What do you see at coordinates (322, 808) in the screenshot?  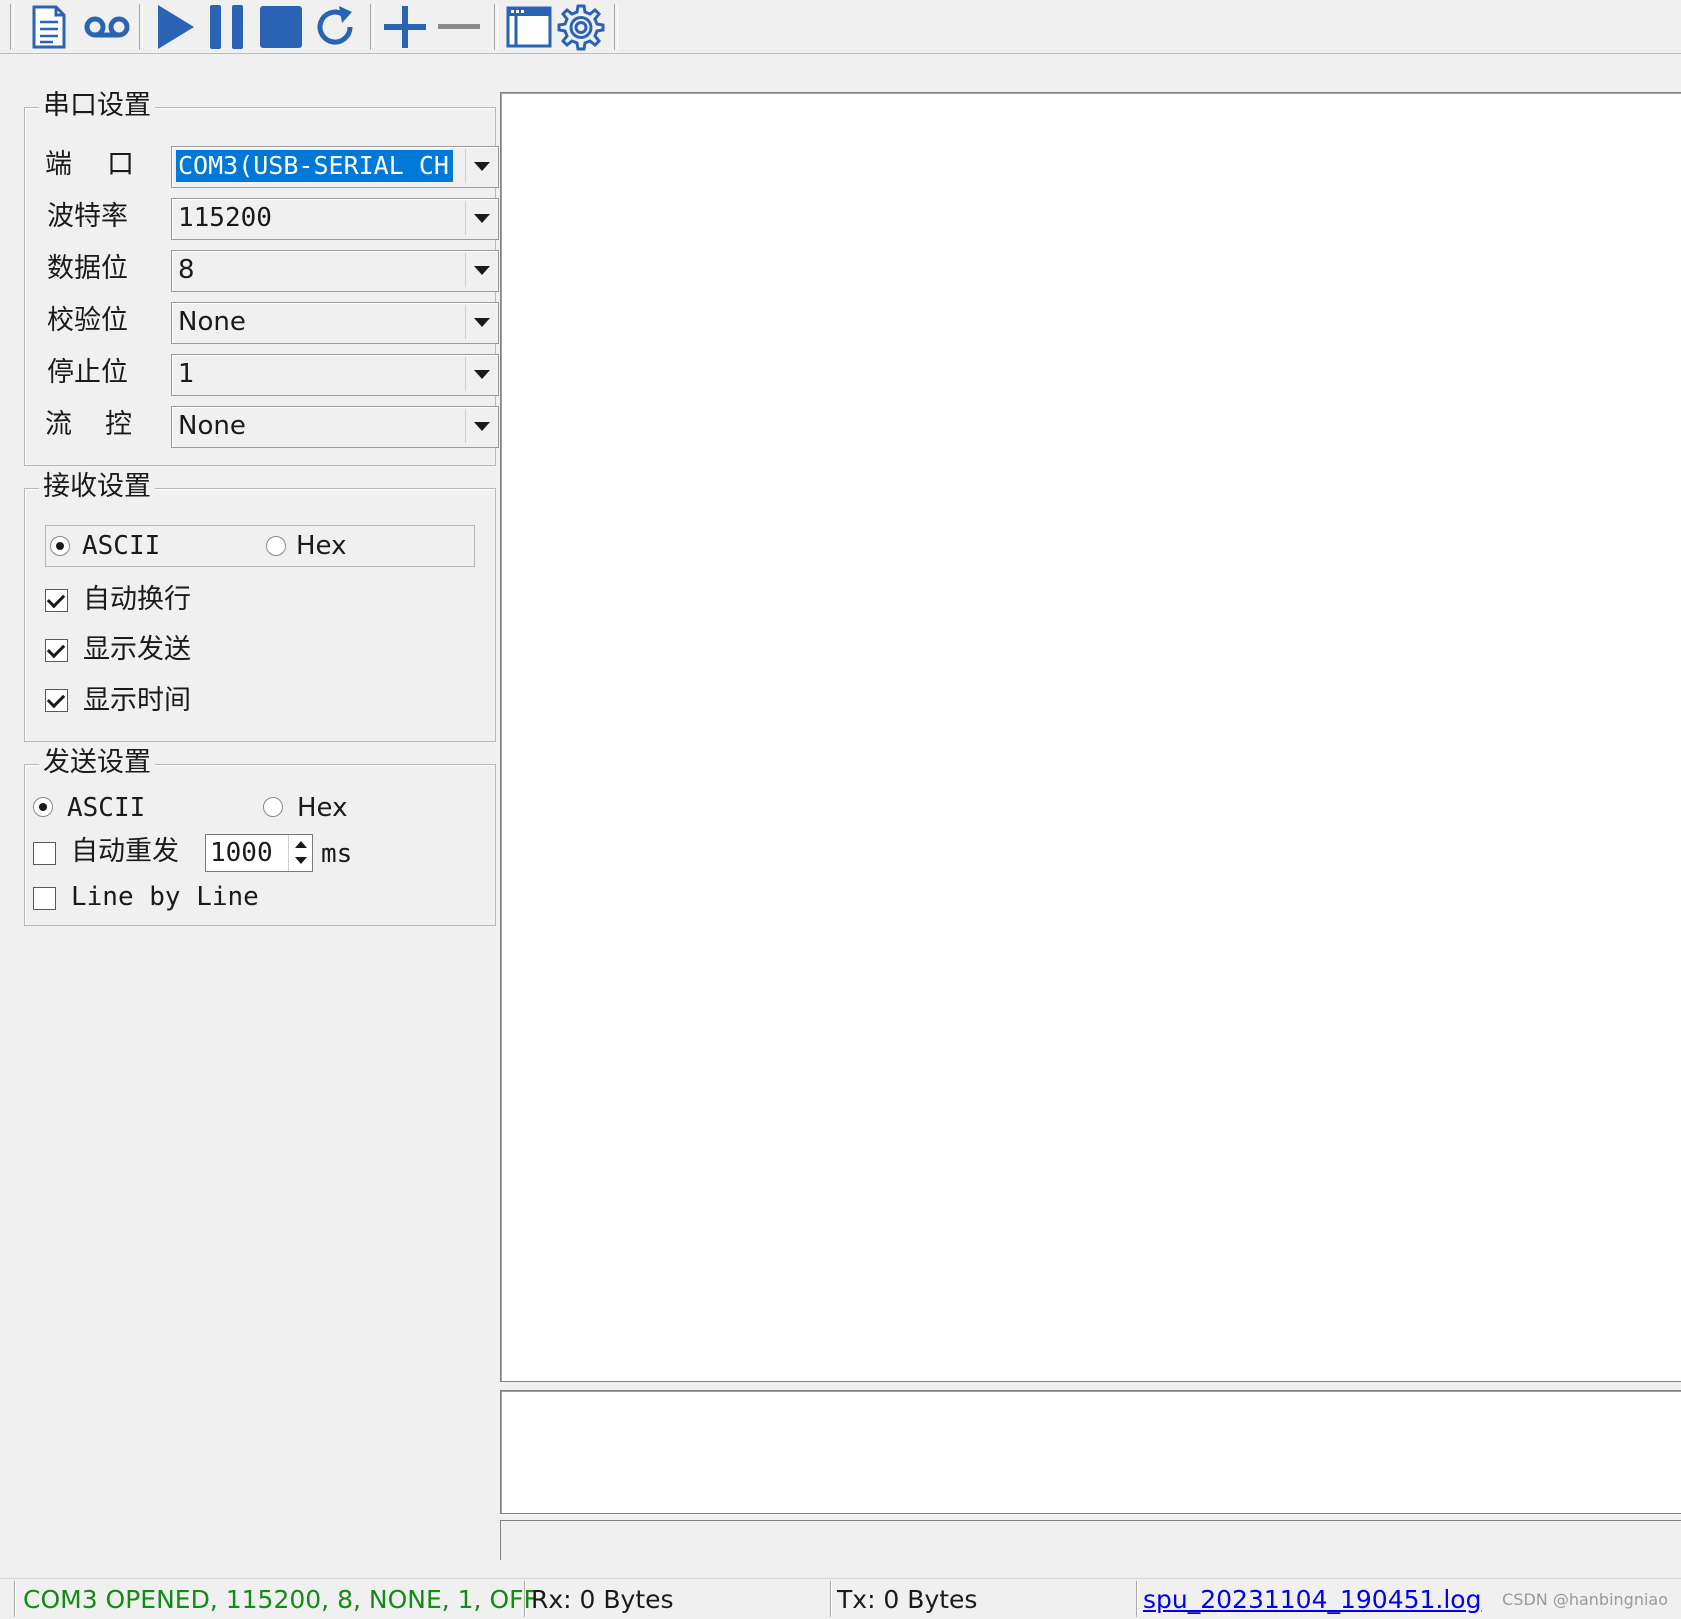 I see `send-hex-label: Hex` at bounding box center [322, 808].